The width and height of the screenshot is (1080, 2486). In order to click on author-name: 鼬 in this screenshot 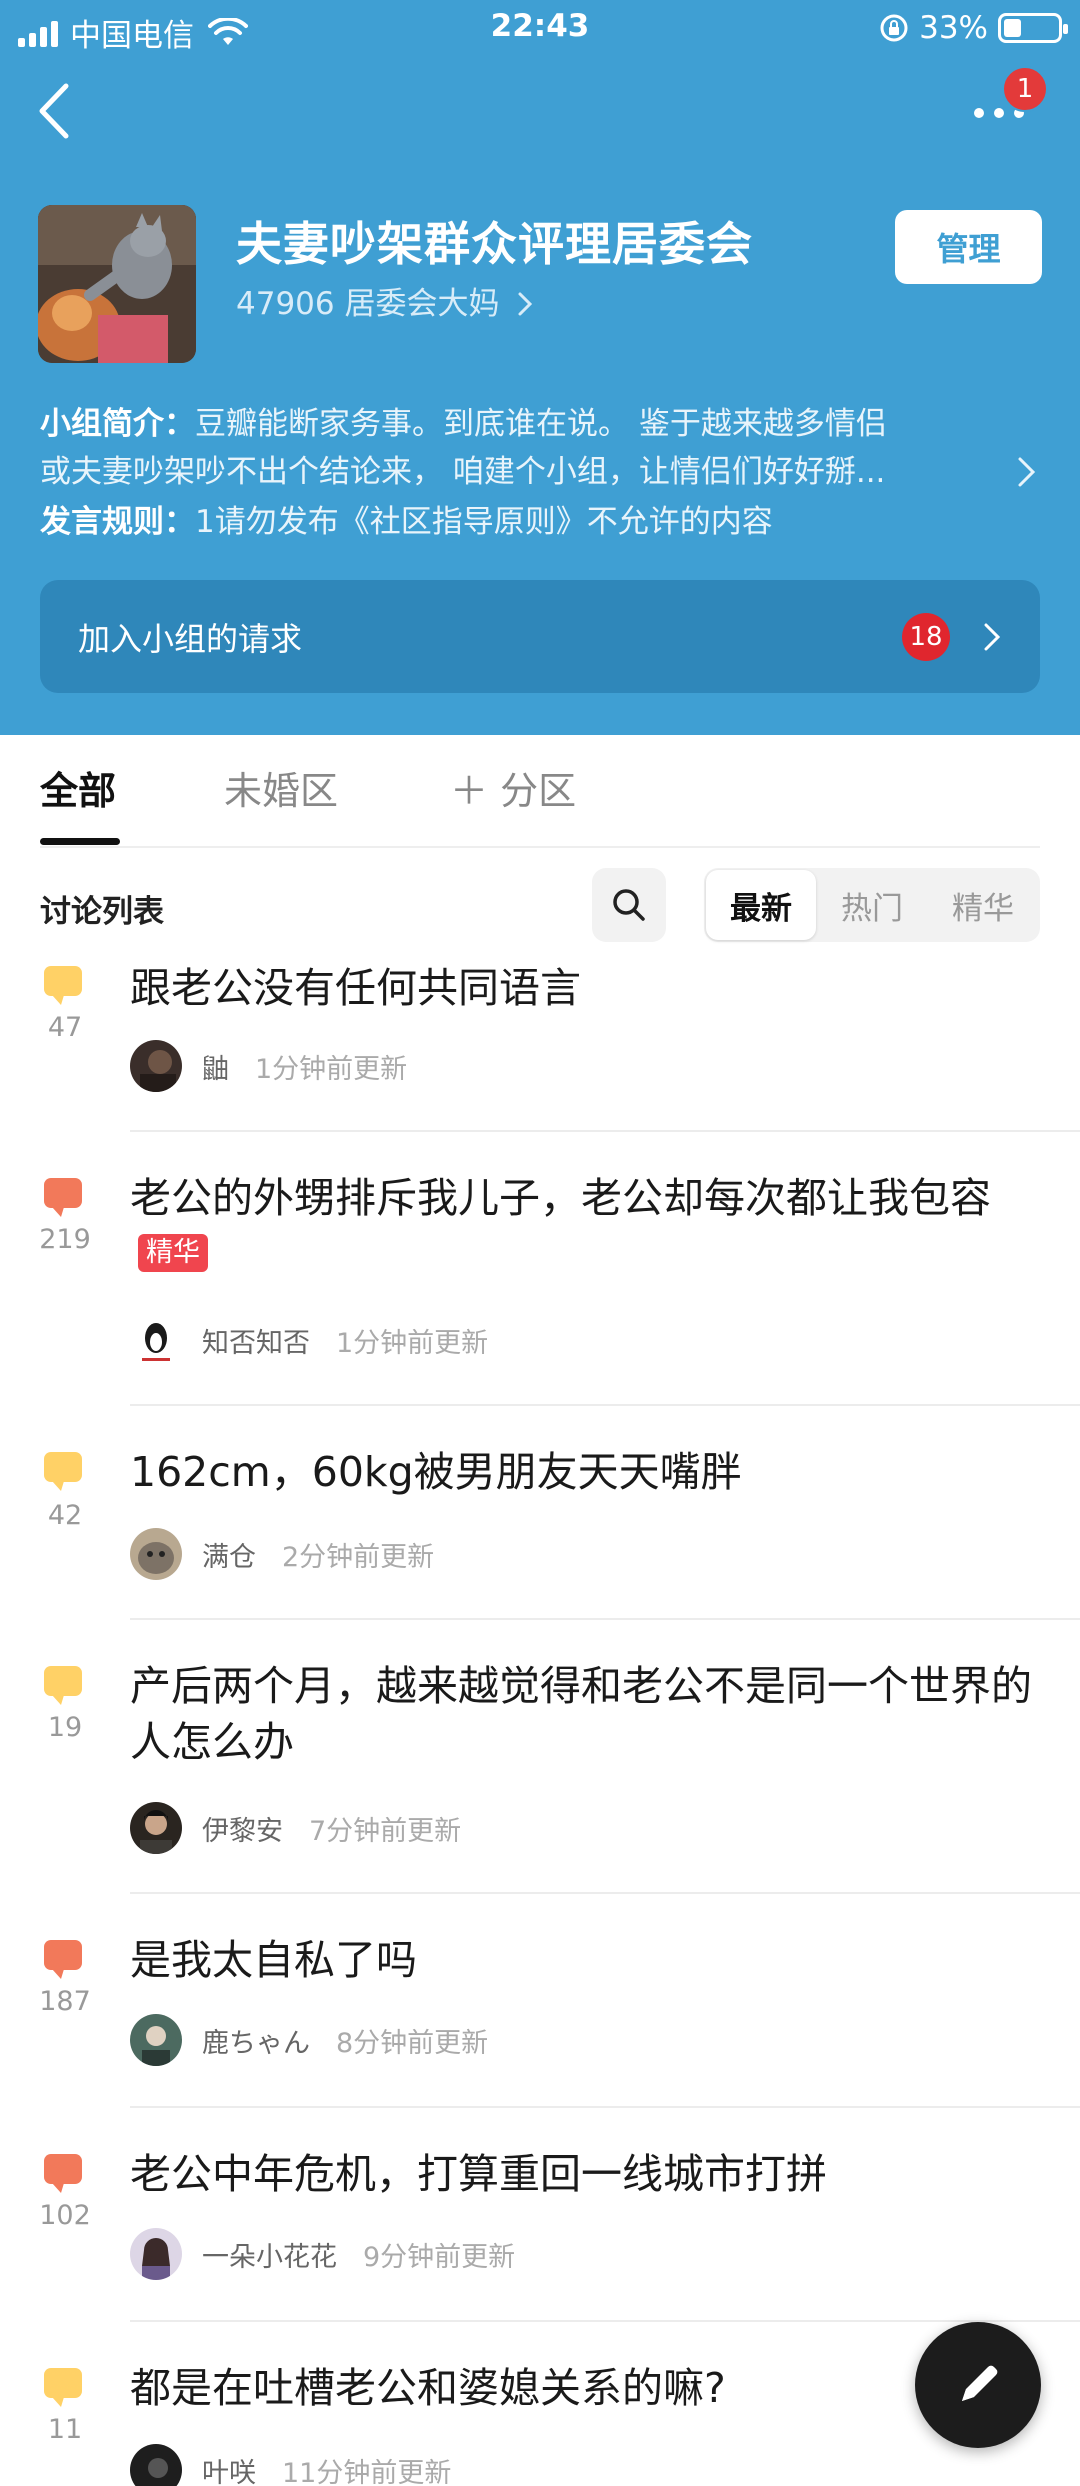, I will do `click(215, 1066)`.